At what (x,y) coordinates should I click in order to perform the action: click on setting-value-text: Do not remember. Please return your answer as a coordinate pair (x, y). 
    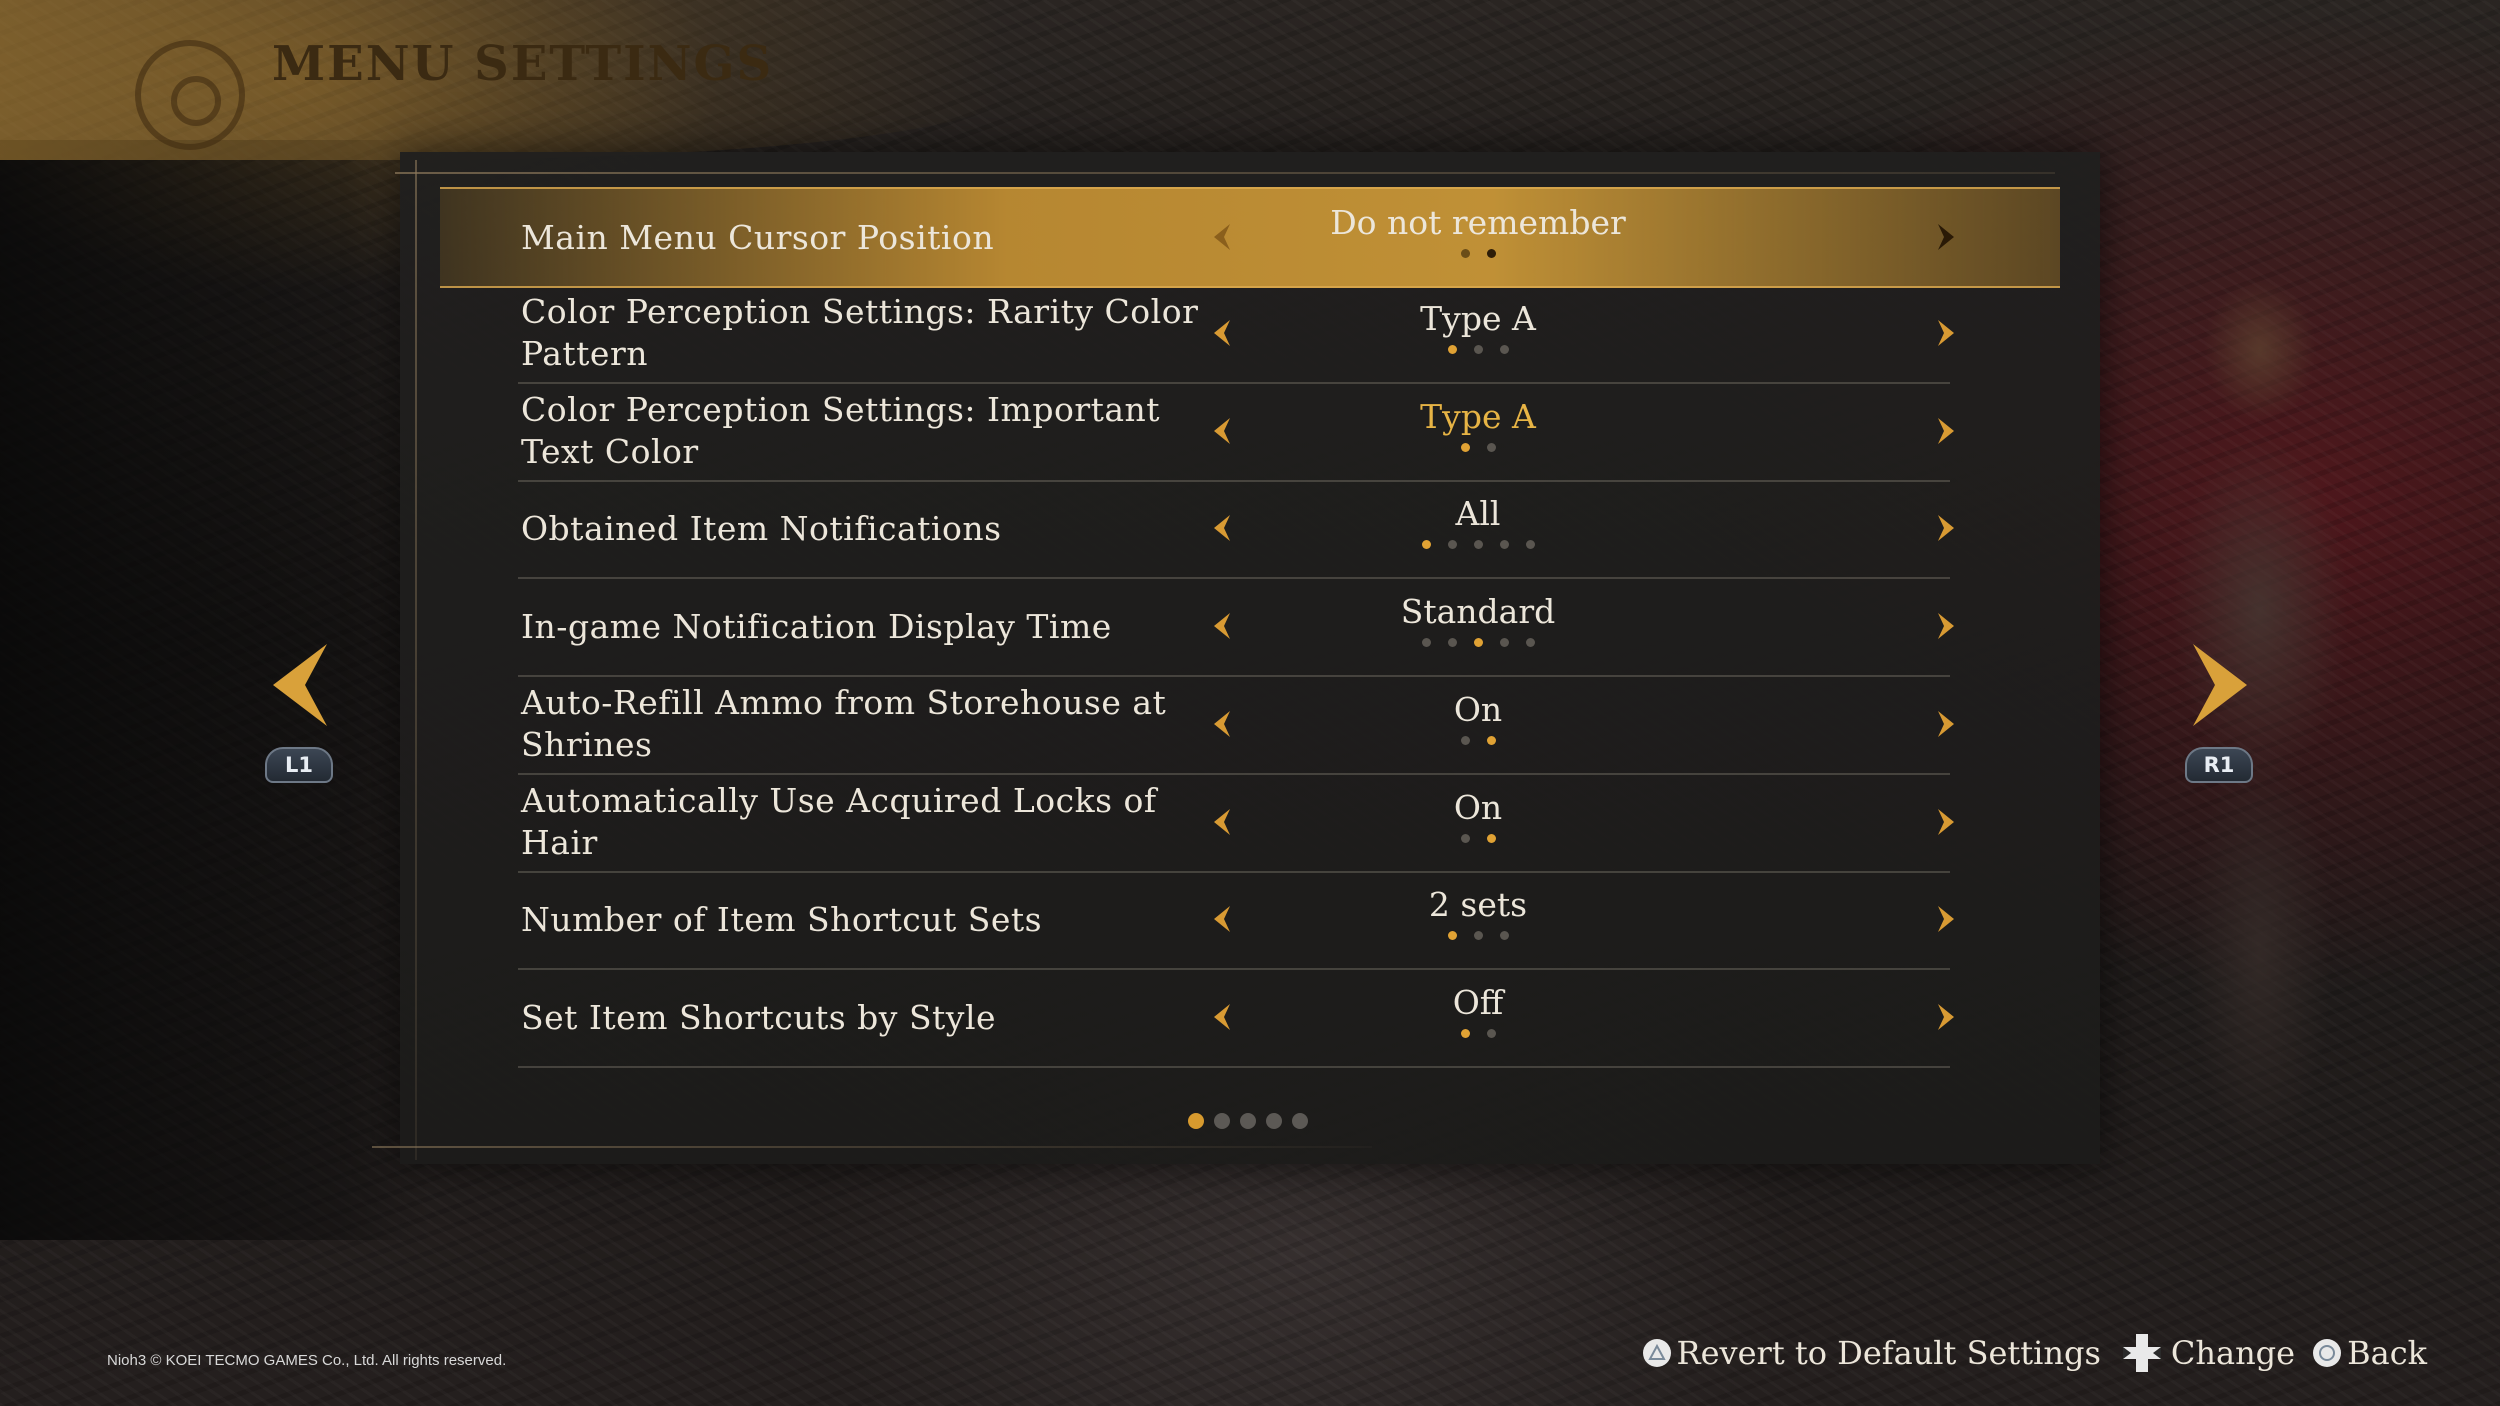
    Looking at the image, I should click on (1478, 222).